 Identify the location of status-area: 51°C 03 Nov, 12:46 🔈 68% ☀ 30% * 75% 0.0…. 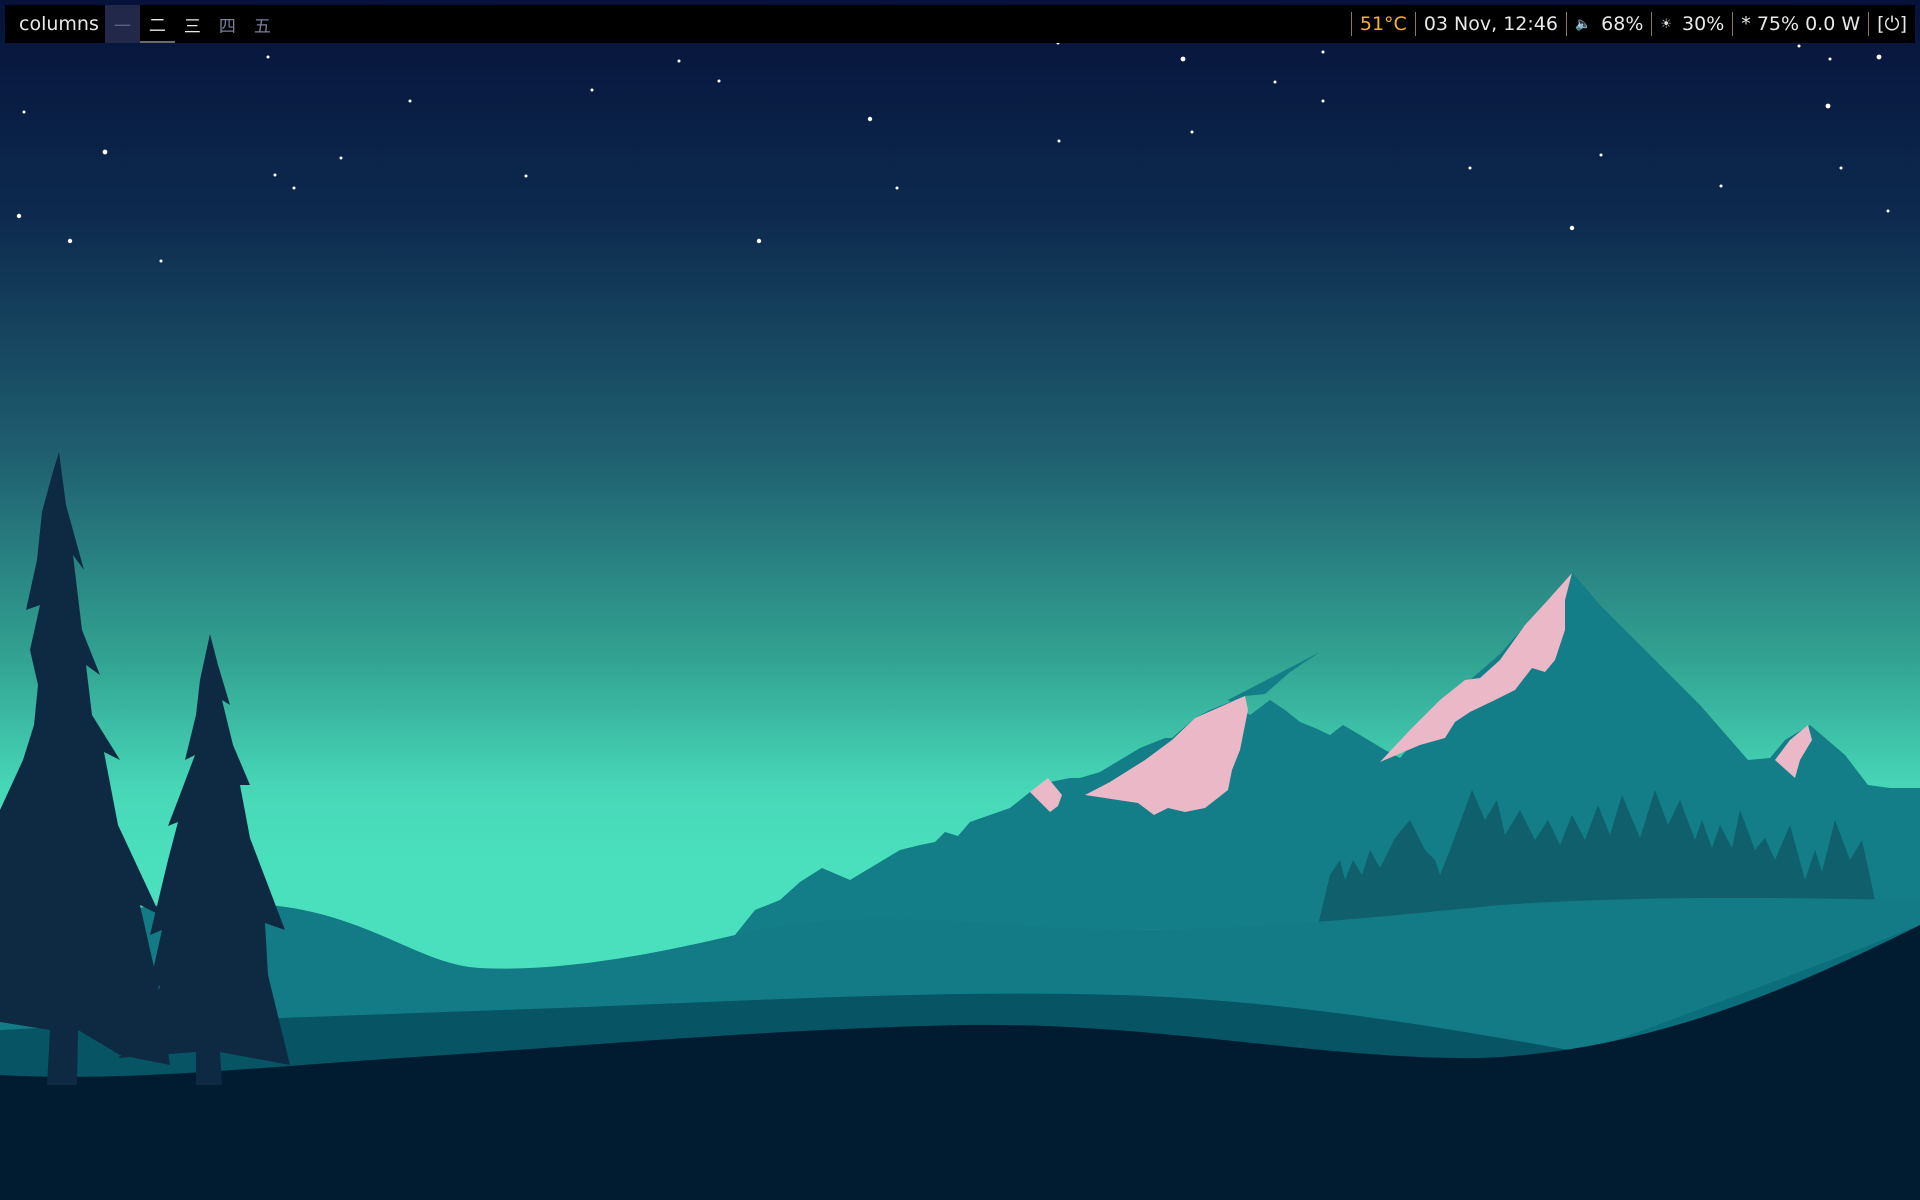
(1632, 24).